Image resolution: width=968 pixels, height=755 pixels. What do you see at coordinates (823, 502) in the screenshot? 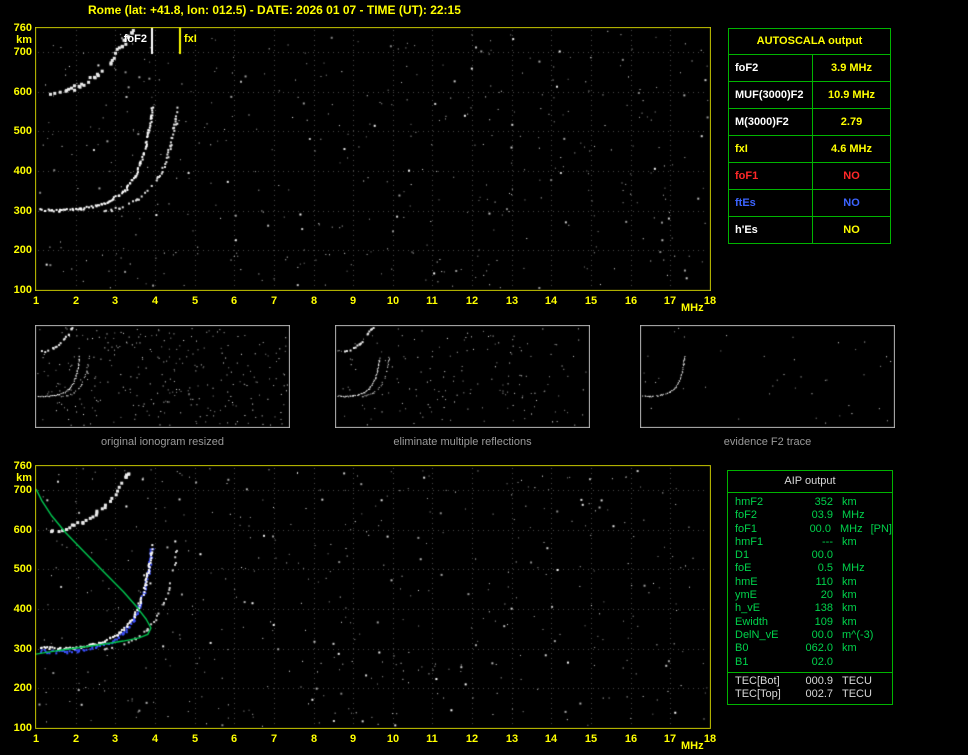
I see `parameter-value: 352` at bounding box center [823, 502].